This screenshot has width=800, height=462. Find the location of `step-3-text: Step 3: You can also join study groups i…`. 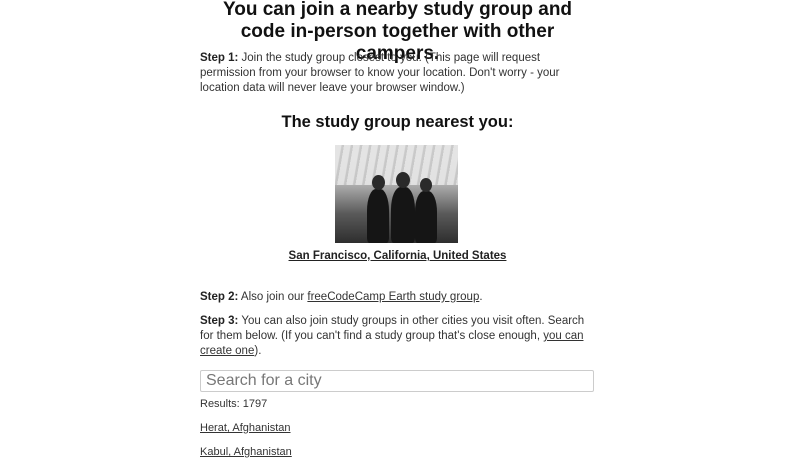

step-3-text: Step 3: You can also join study groups i… is located at coordinates (397, 336).